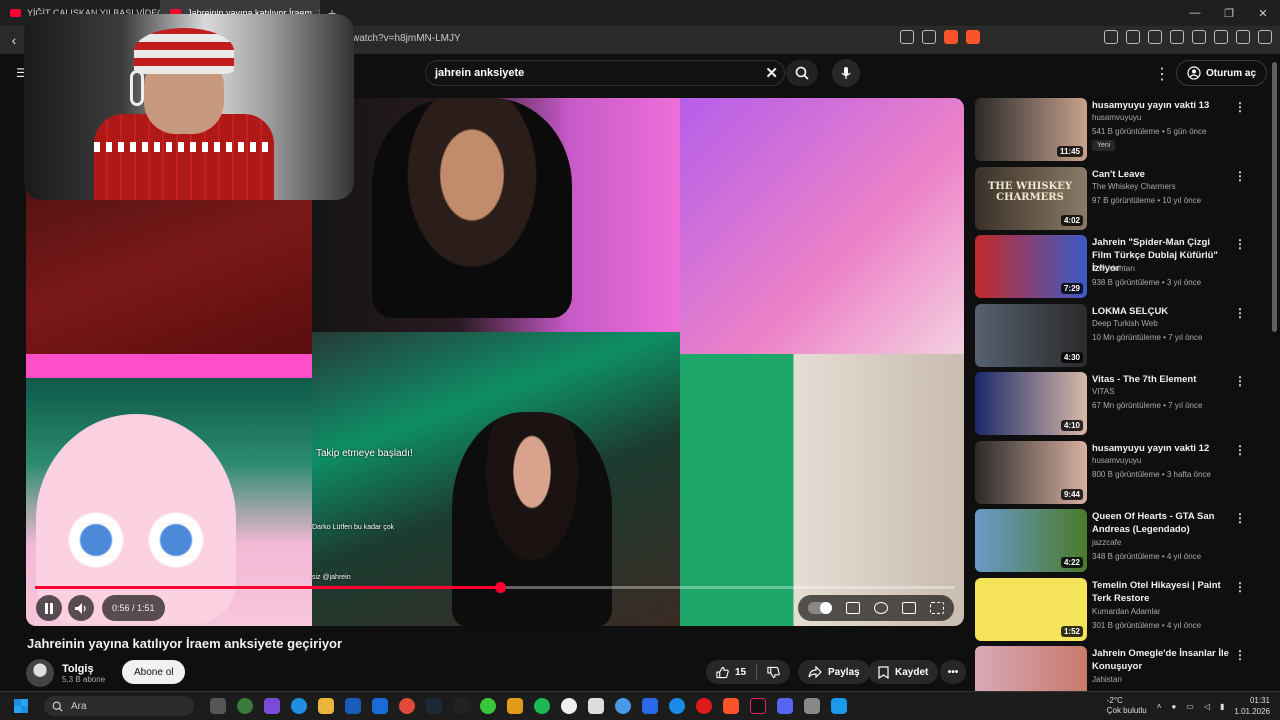 This screenshot has width=1280, height=720. What do you see at coordinates (1111, 37) in the screenshot?
I see `extensions-icon` at bounding box center [1111, 37].